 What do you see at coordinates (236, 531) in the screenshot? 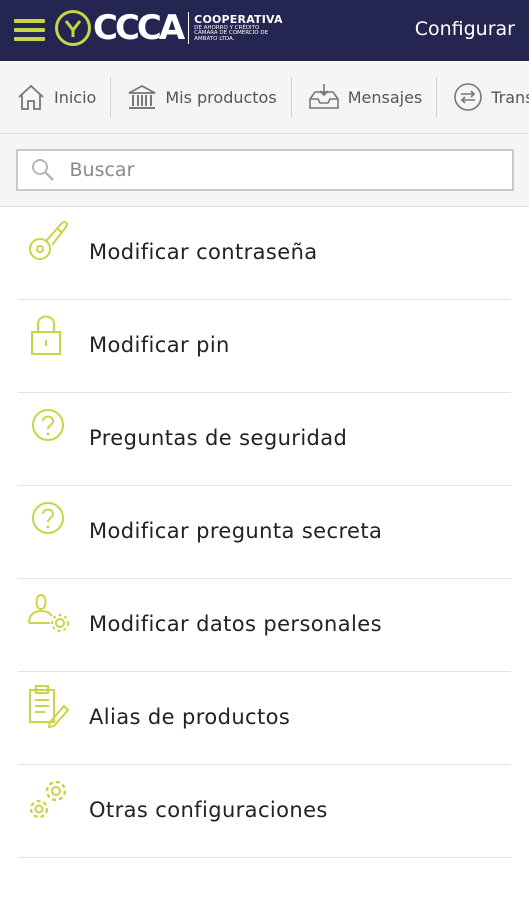
I see `menu-label: Modificar pregunta secreta` at bounding box center [236, 531].